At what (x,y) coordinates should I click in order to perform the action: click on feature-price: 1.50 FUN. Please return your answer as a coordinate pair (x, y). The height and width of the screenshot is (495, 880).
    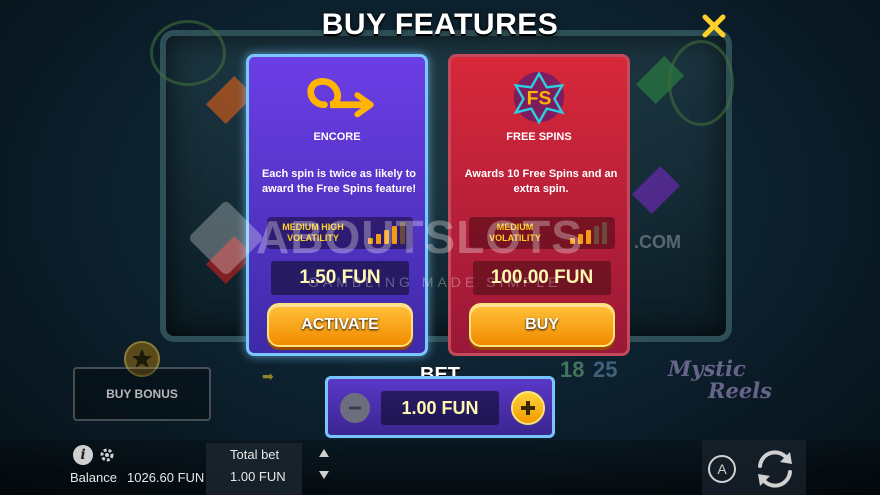
    Looking at the image, I should click on (340, 278).